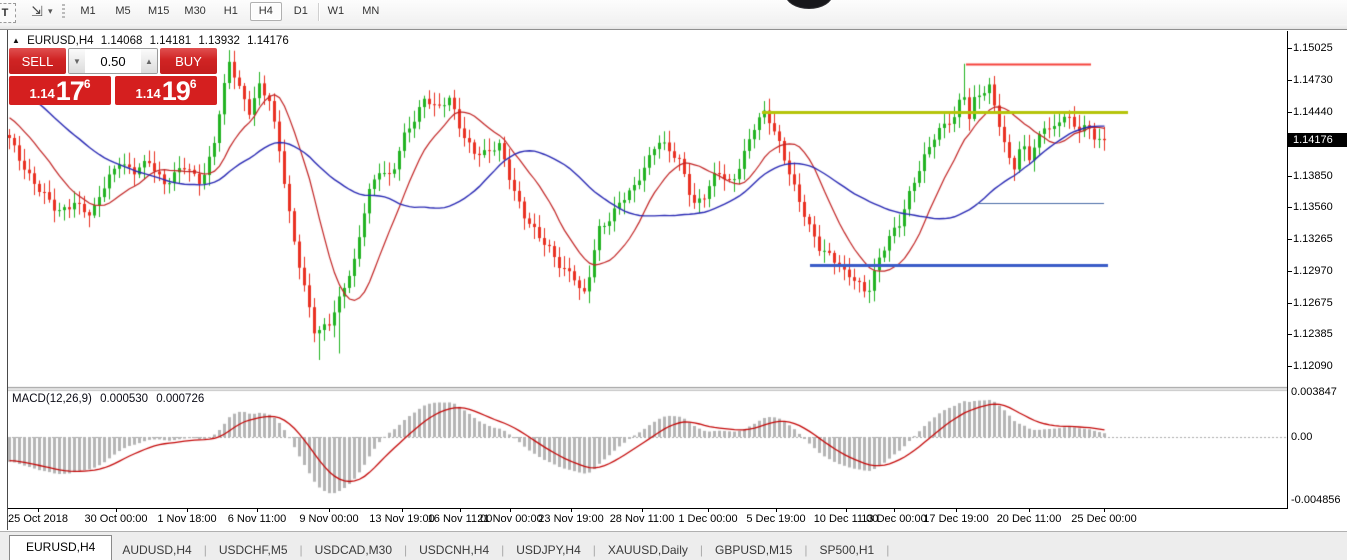 The image size is (1347, 560). What do you see at coordinates (1313, 175) in the screenshot?
I see `price-tick-label: 1.13850` at bounding box center [1313, 175].